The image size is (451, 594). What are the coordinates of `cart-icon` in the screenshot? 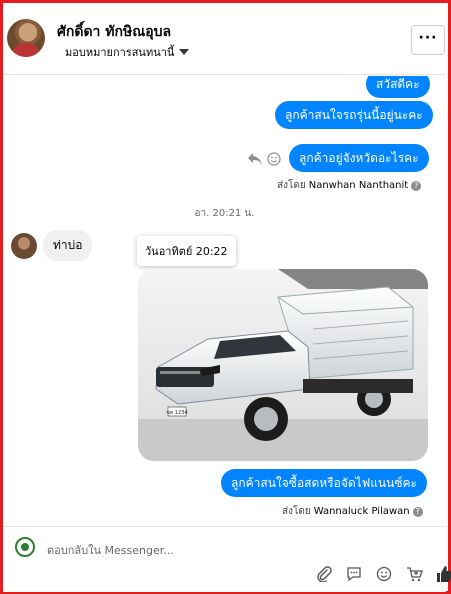 It's located at (414, 574).